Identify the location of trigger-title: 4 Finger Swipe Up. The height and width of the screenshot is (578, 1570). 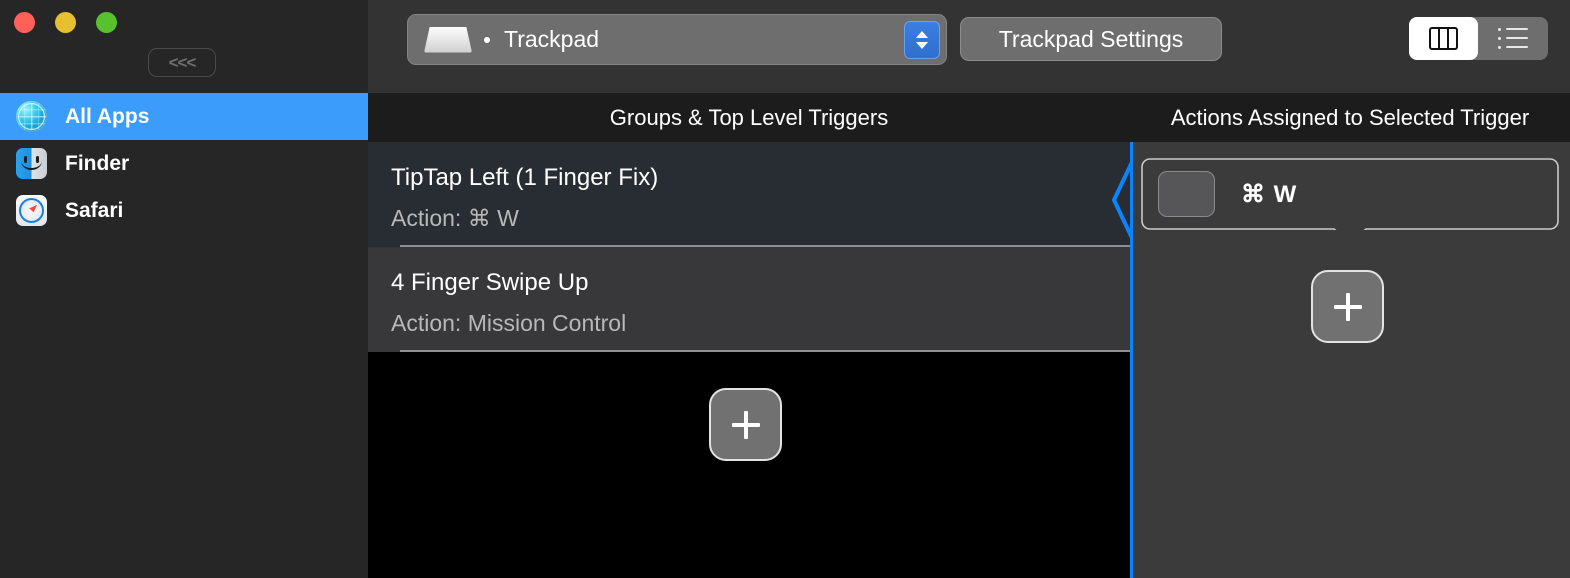
(490, 282).